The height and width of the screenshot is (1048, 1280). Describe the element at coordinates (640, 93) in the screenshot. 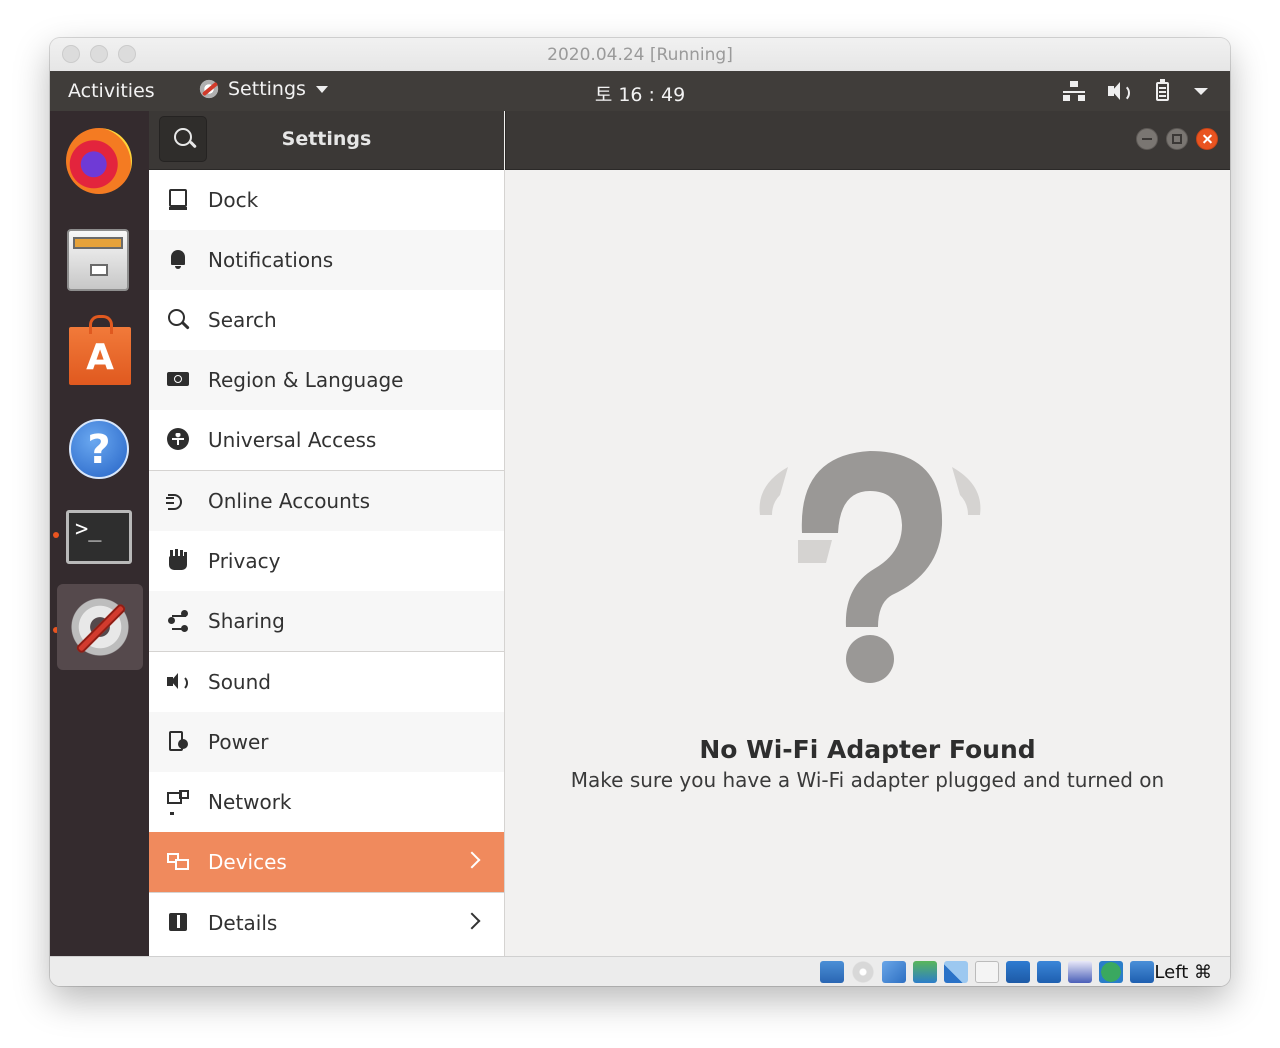

I see `clock: 토 16 : 49` at that location.